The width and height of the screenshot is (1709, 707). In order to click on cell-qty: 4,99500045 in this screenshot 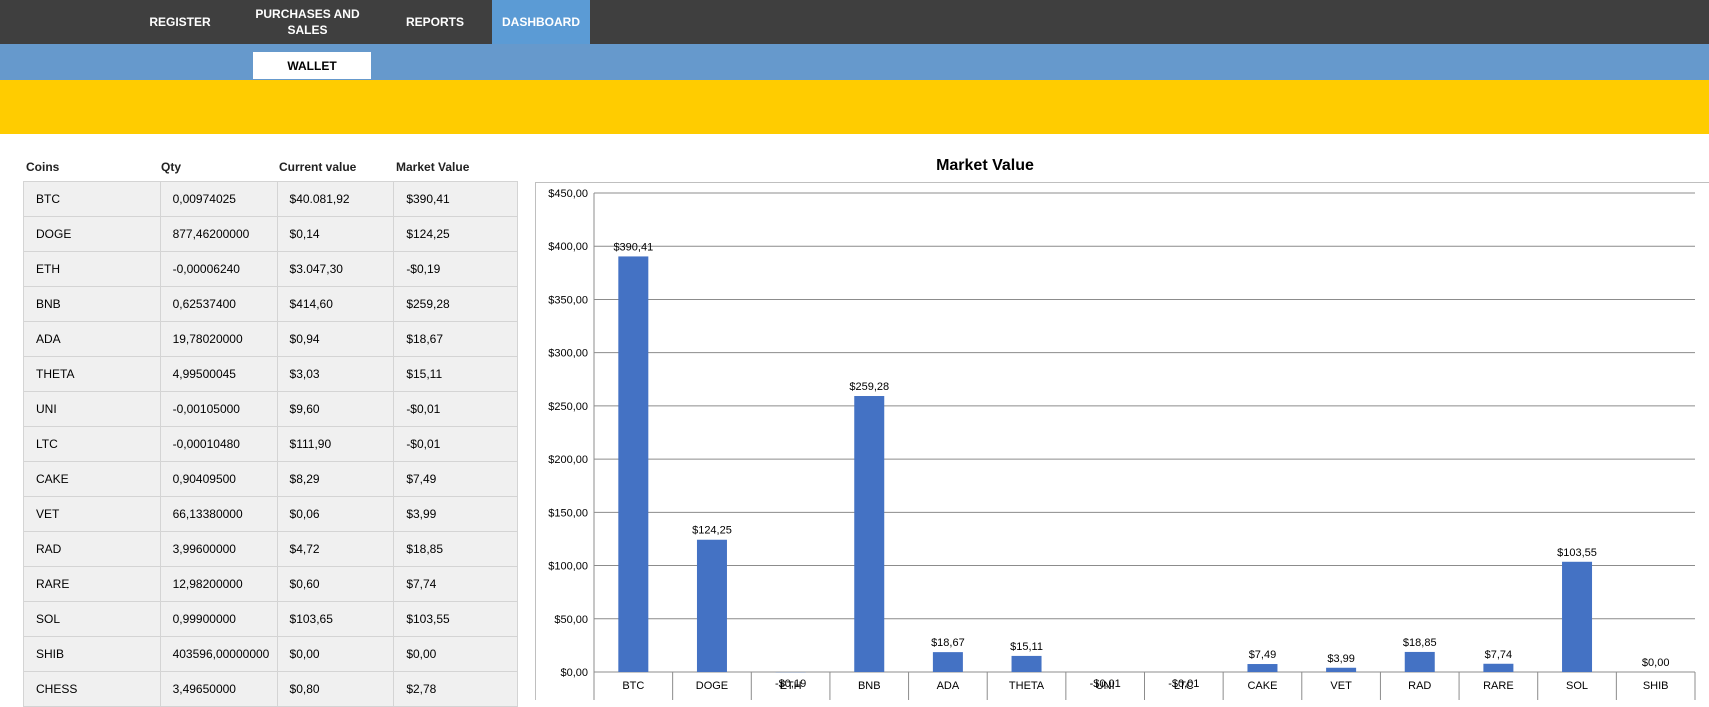, I will do `click(218, 374)`.